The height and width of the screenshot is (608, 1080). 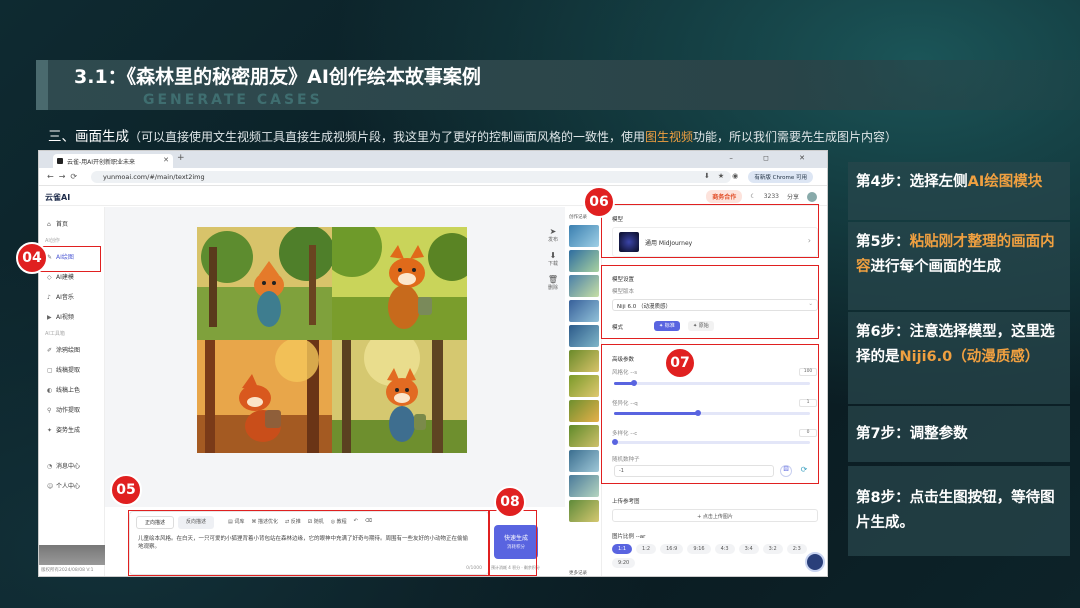 I want to click on ratio-option: 1:2, so click(x=646, y=549).